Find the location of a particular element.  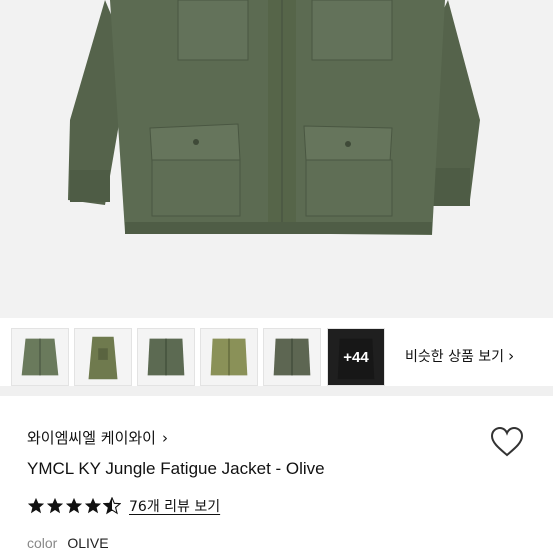

color-label: color is located at coordinates (42, 543).